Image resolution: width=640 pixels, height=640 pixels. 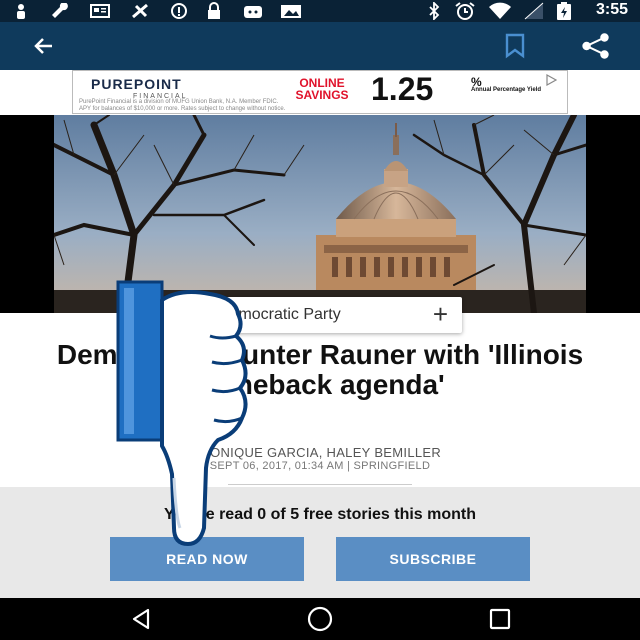 I want to click on home-circle-icon, so click(x=320, y=619).